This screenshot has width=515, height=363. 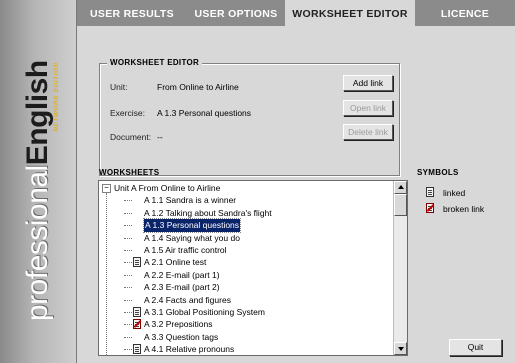 What do you see at coordinates (246, 225) in the screenshot?
I see `tree-item: A 1.3 Personal questions` at bounding box center [246, 225].